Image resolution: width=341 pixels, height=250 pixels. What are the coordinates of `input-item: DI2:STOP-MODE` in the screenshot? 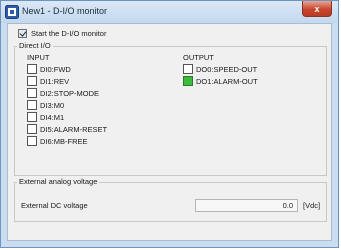 It's located at (63, 93).